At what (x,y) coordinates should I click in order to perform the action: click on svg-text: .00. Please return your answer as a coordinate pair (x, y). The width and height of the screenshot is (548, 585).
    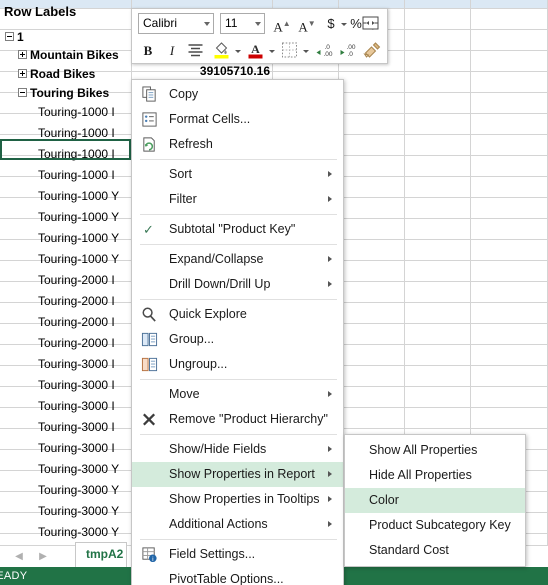
    Looking at the image, I should click on (351, 47).